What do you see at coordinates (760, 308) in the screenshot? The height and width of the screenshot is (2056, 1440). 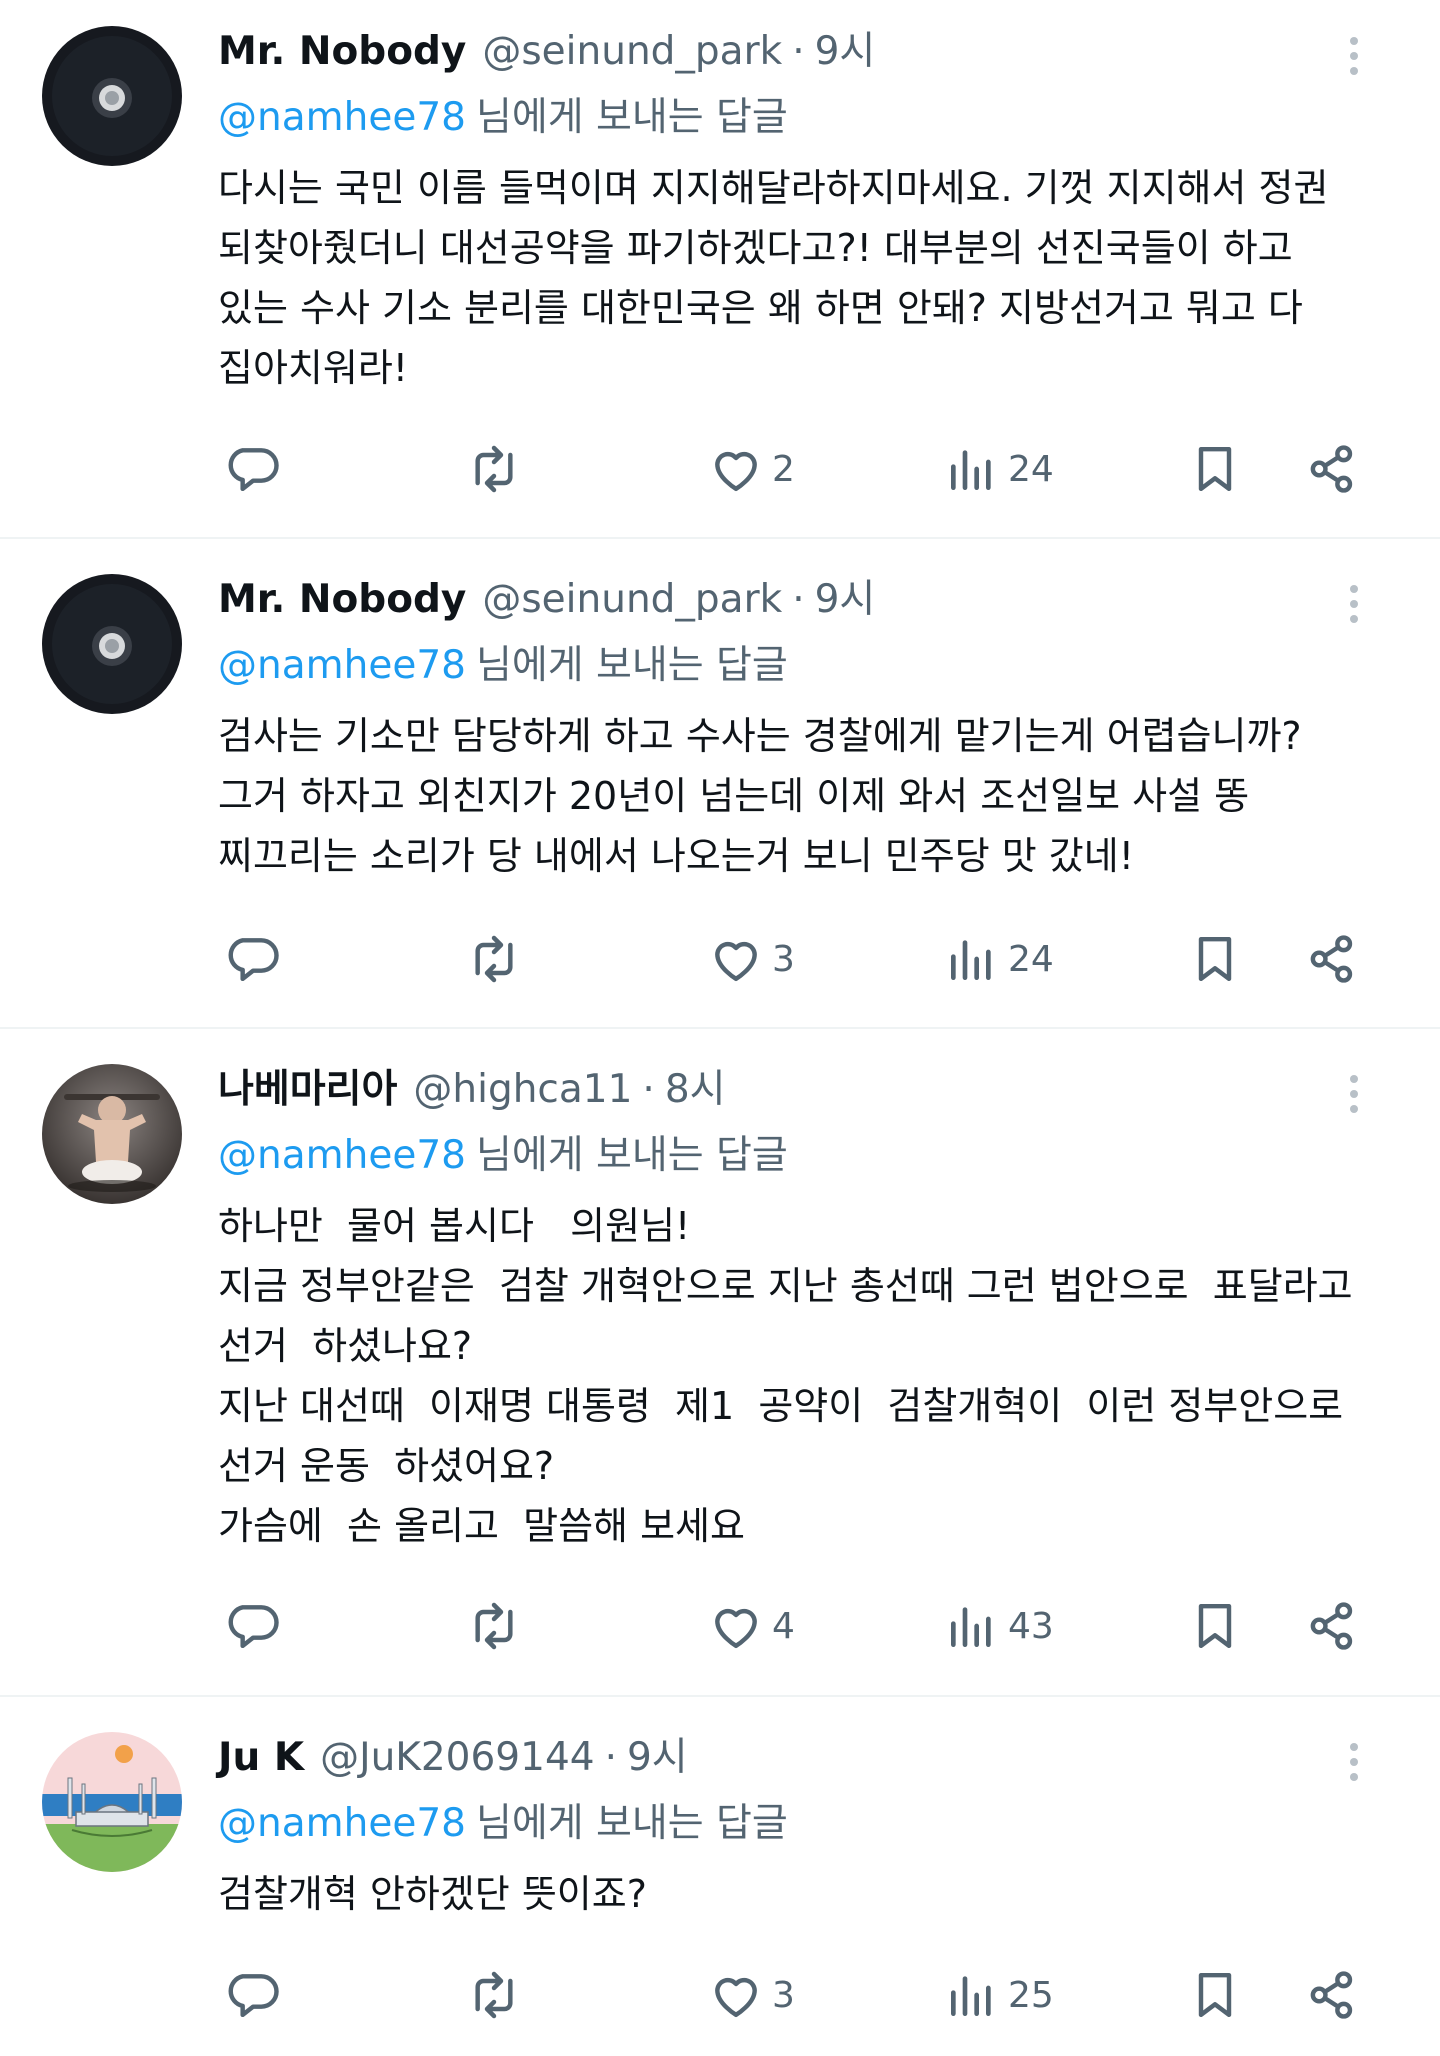 I see `tweet-text-line: 있는 수사 기소 분리를 대한민국은 왜 하면 안돼? 지방선거고 뭐고 다` at bounding box center [760, 308].